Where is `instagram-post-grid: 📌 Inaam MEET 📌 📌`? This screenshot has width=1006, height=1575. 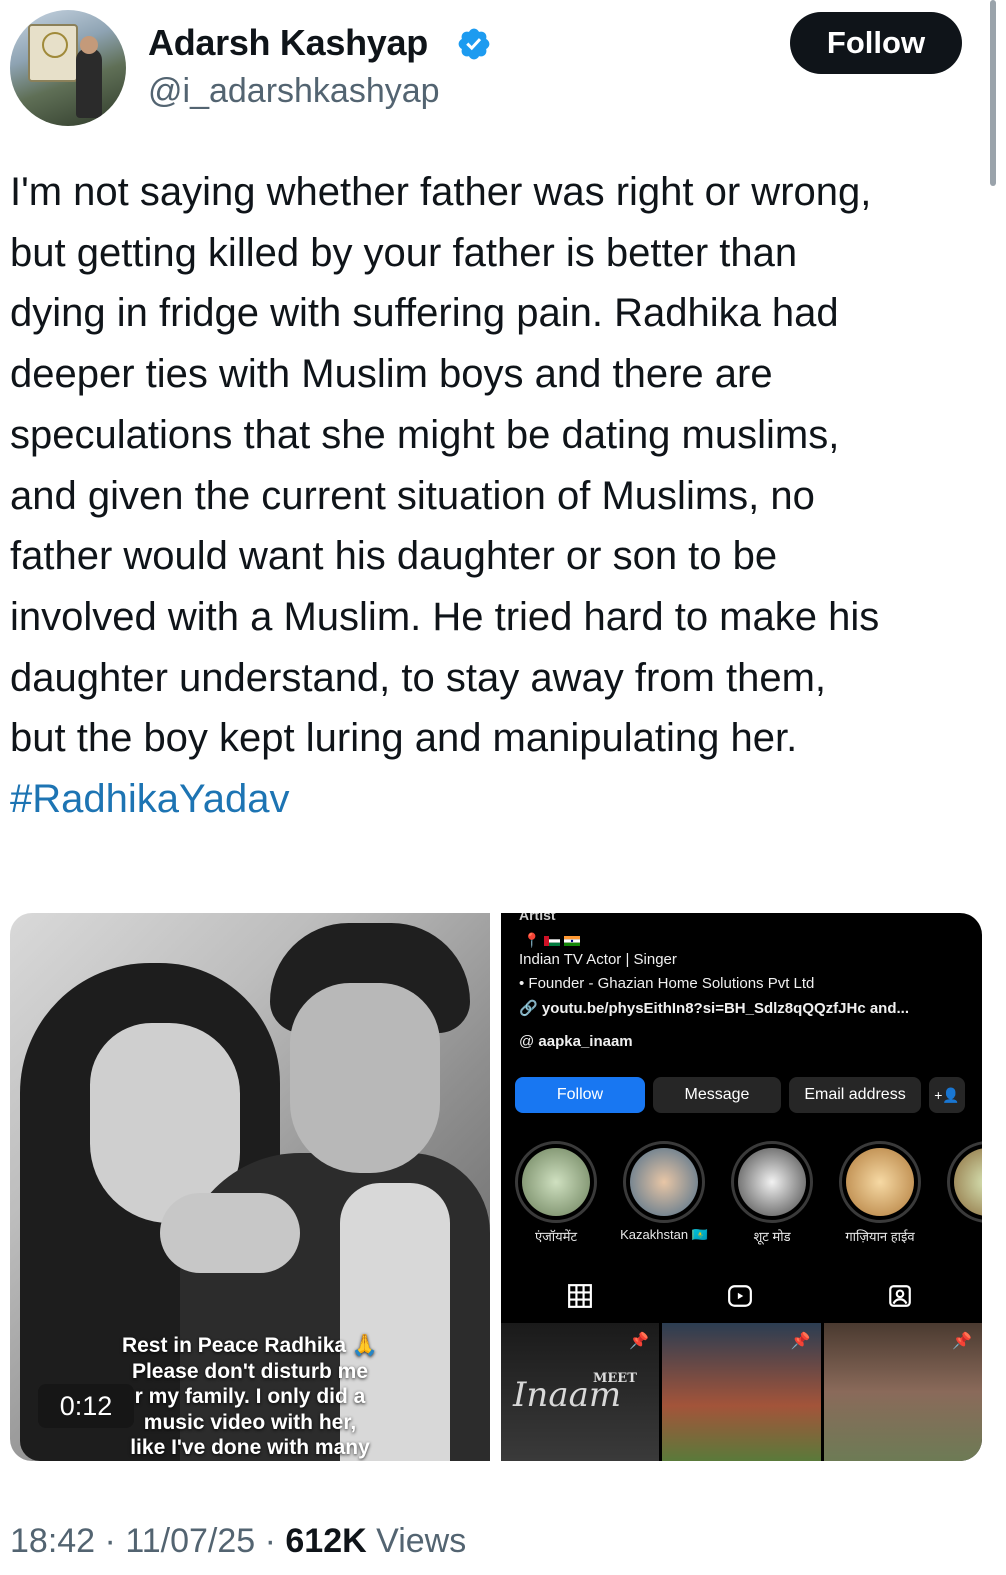
instagram-post-grid: 📌 Inaam MEET 📌 📌 is located at coordinates (741, 1392).